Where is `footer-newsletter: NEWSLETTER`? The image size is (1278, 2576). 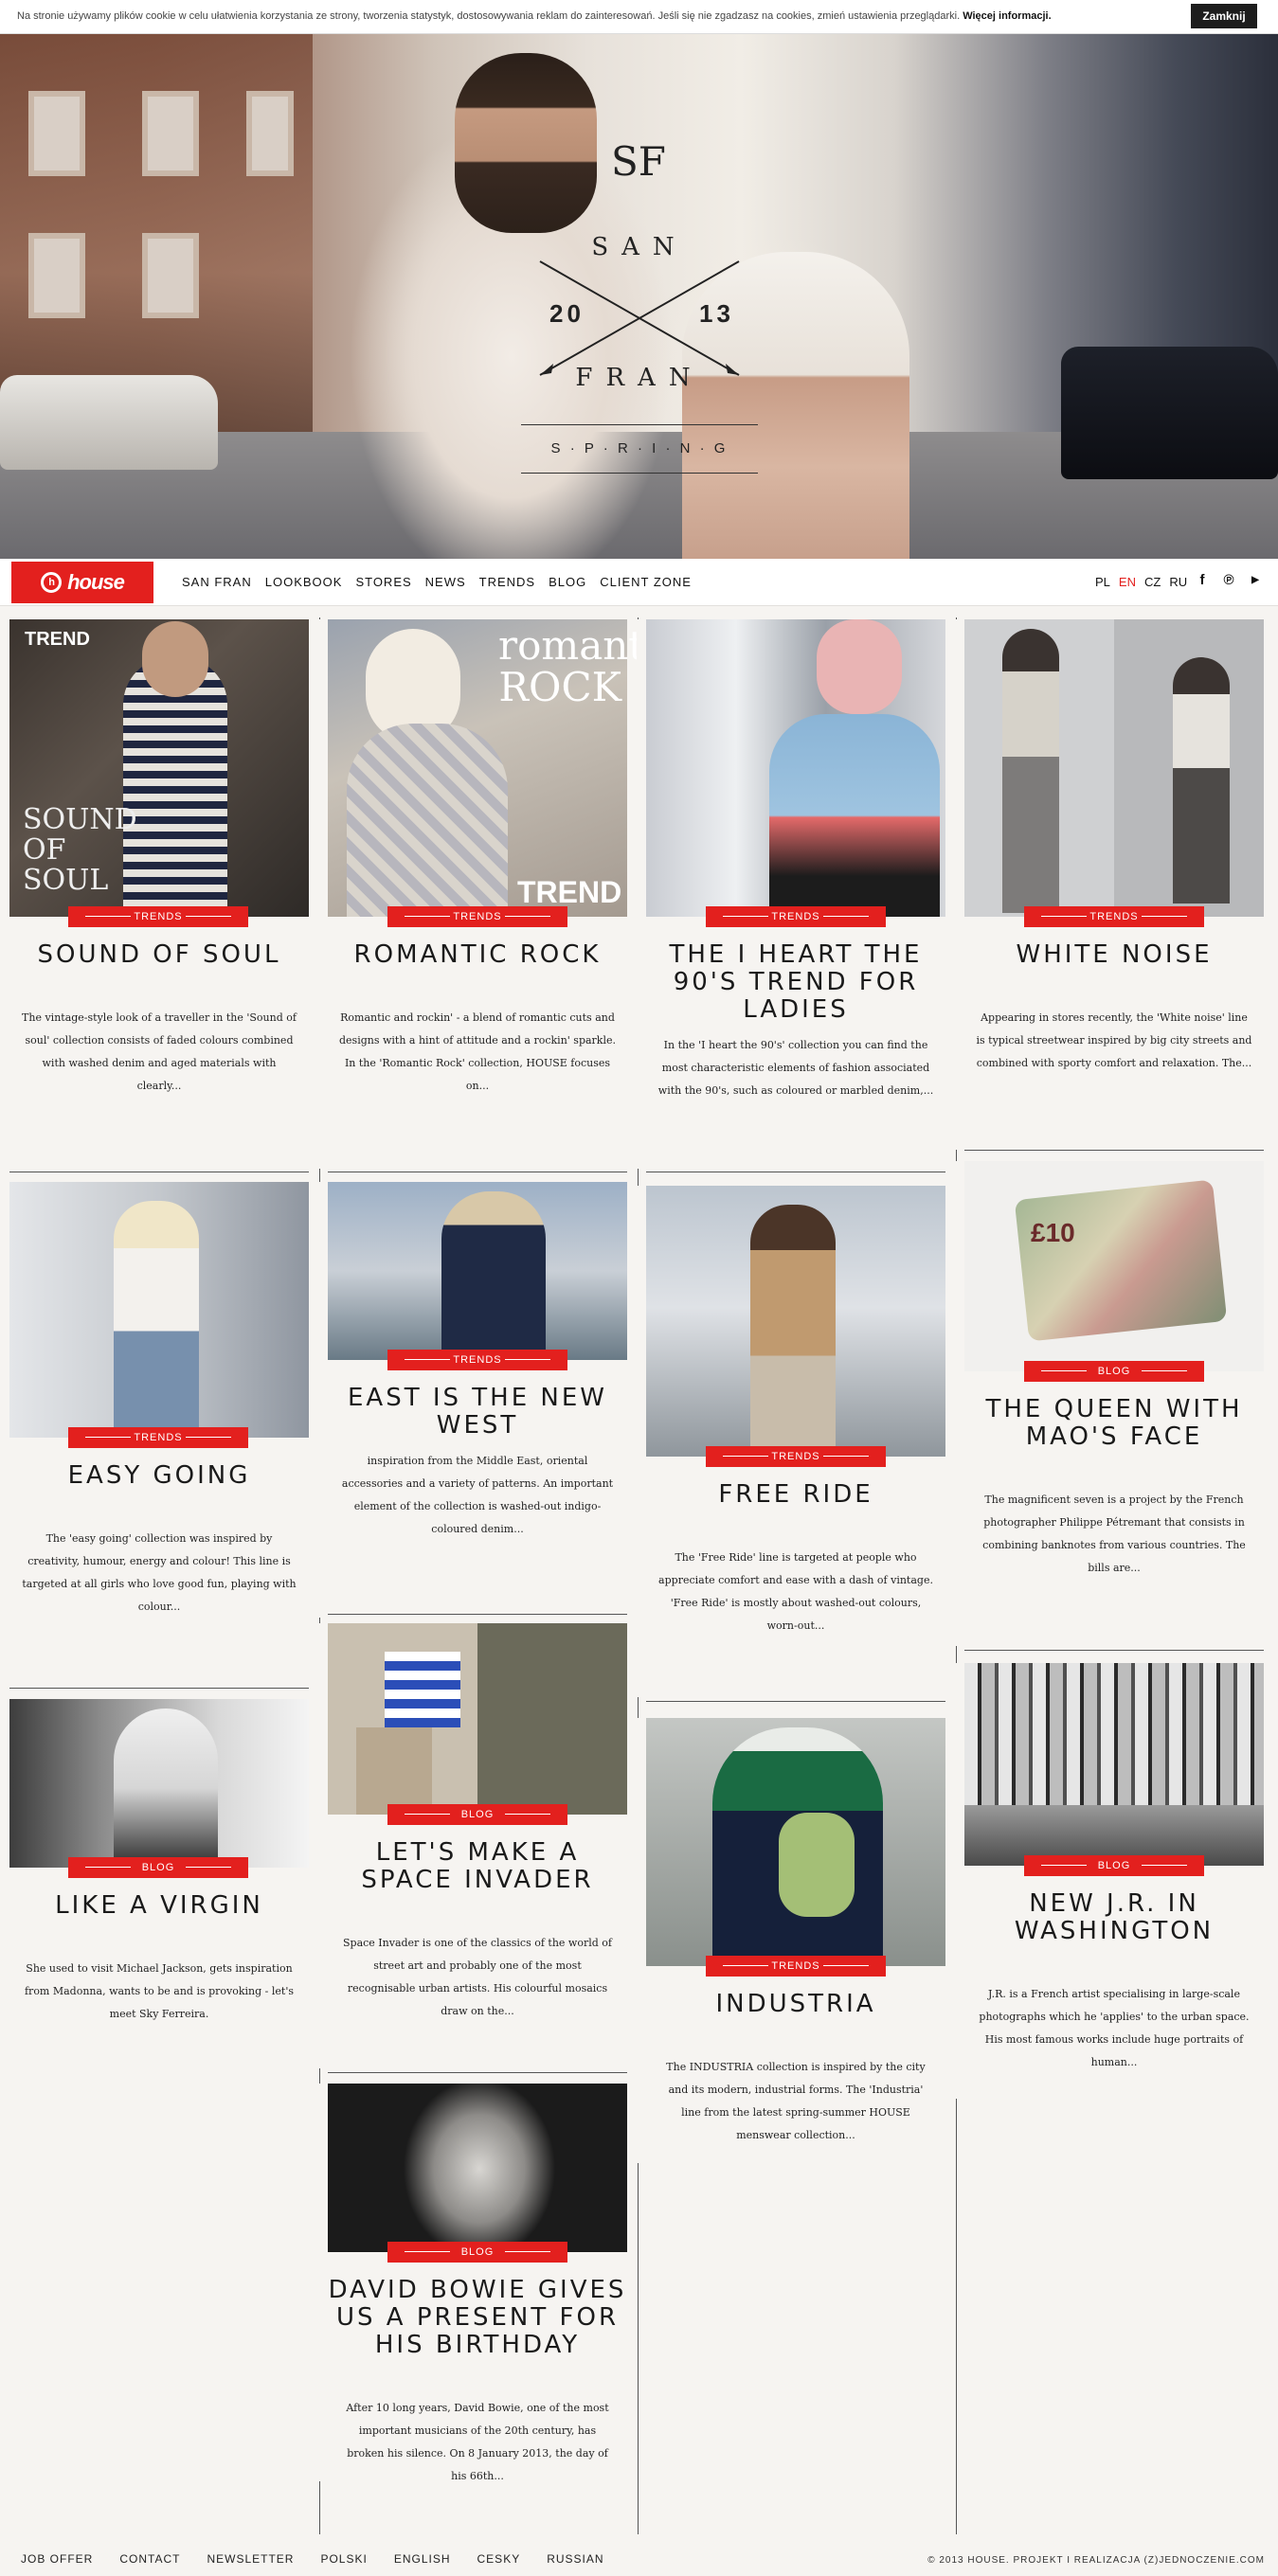 footer-newsletter: NEWSLETTER is located at coordinates (250, 2559).